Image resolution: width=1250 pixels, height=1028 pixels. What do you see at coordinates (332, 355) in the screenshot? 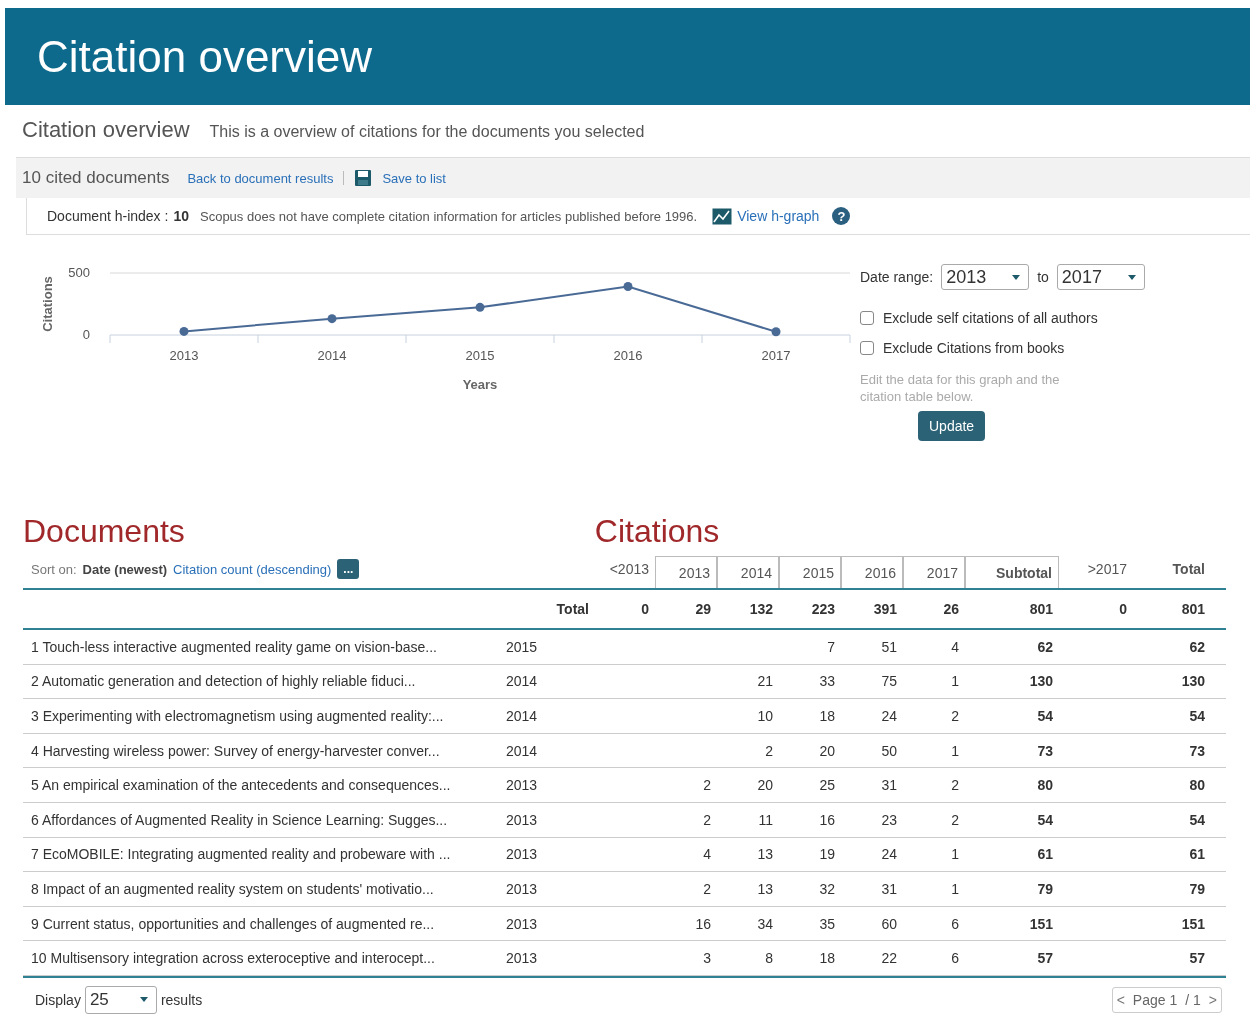
I see `x-tick-label: 2014` at bounding box center [332, 355].